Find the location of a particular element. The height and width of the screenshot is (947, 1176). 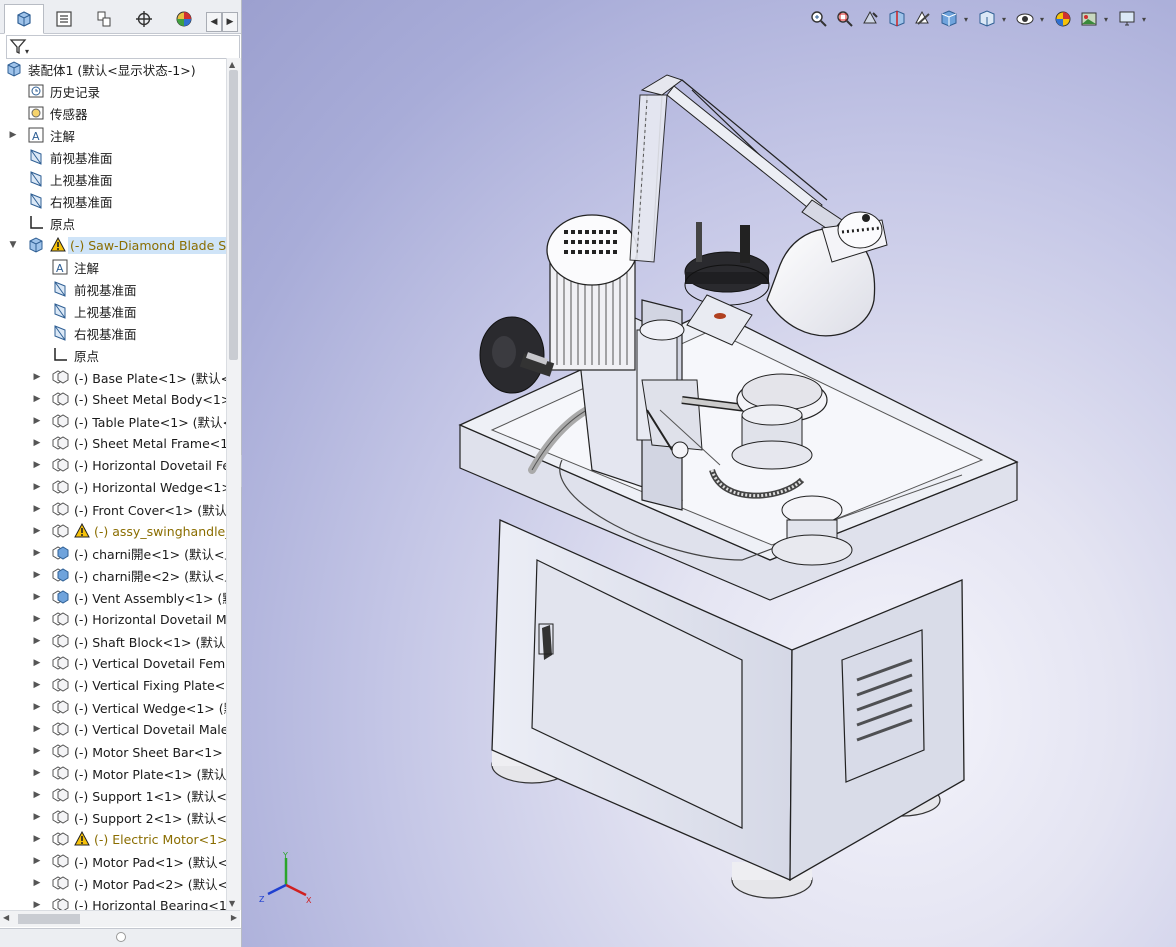

tree-sub-item: 右视基准面 is located at coordinates (113, 333).